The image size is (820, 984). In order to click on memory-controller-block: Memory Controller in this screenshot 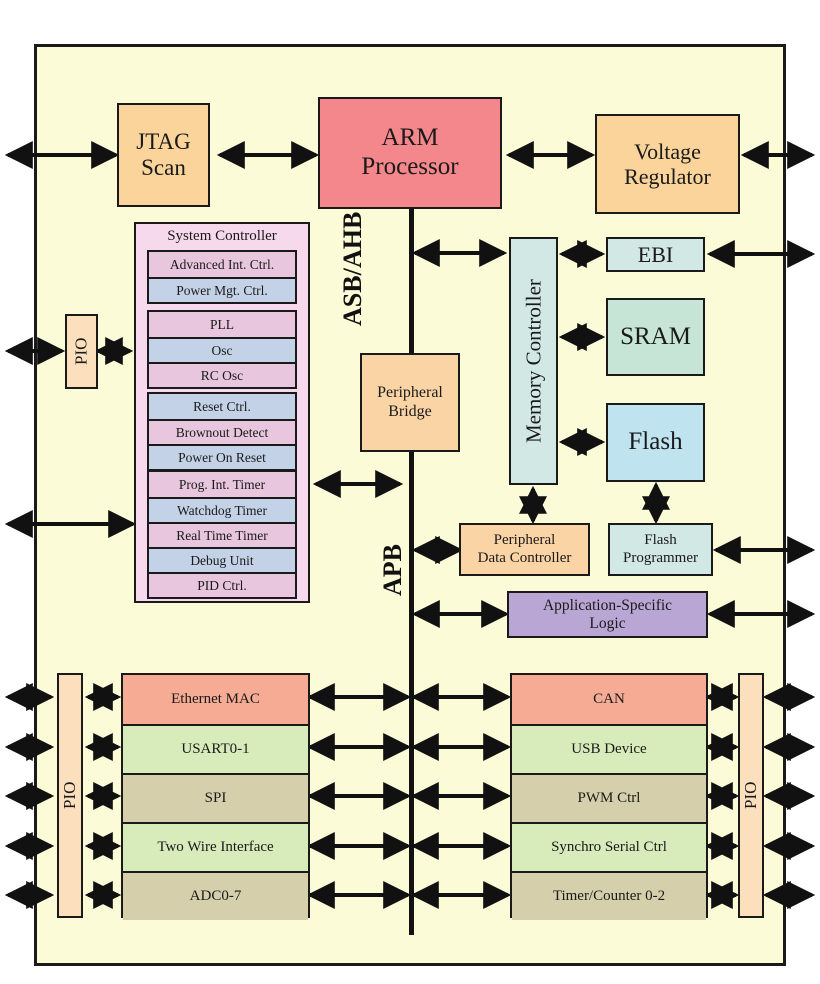, I will do `click(533, 361)`.